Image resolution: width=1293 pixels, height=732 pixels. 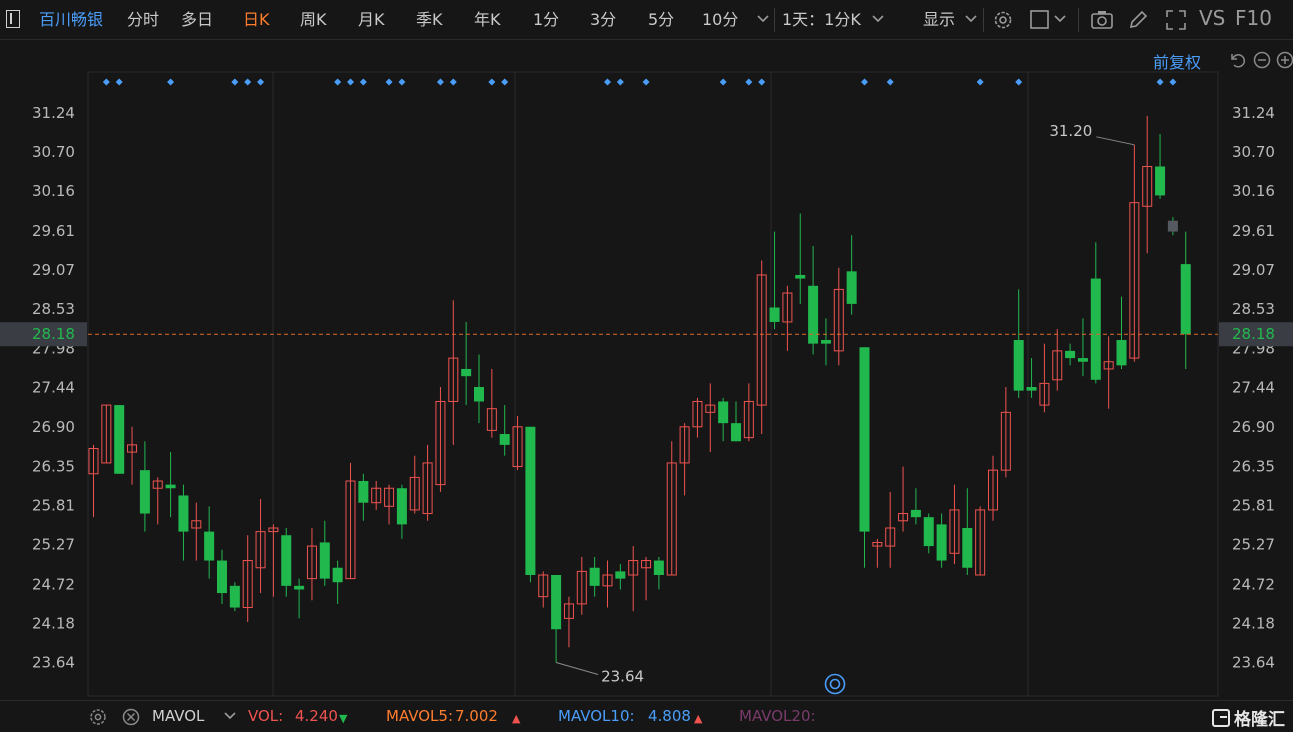 I want to click on tab-period-6: 年K, so click(x=487, y=20).